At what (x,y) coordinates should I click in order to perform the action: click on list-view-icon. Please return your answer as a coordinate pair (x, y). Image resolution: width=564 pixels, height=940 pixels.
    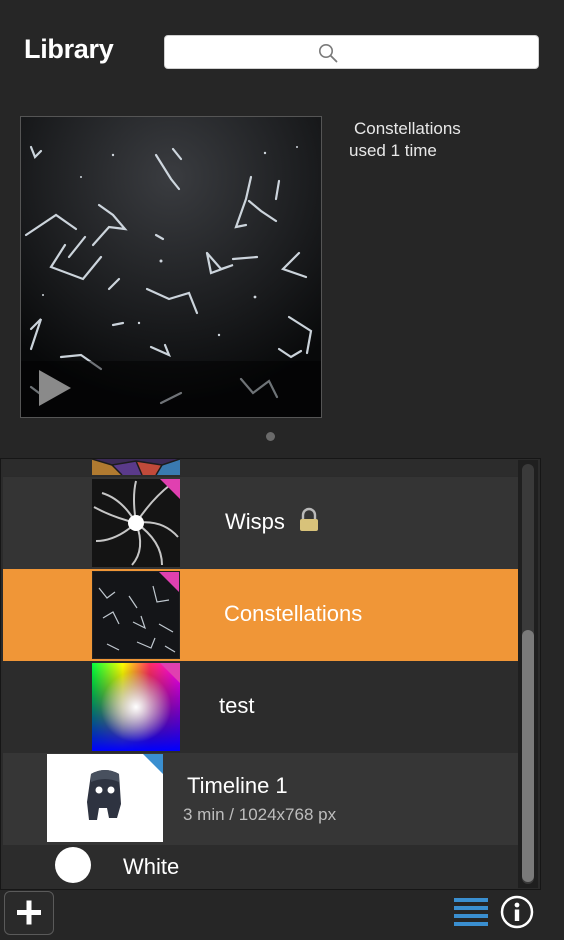
    Looking at the image, I should click on (471, 912).